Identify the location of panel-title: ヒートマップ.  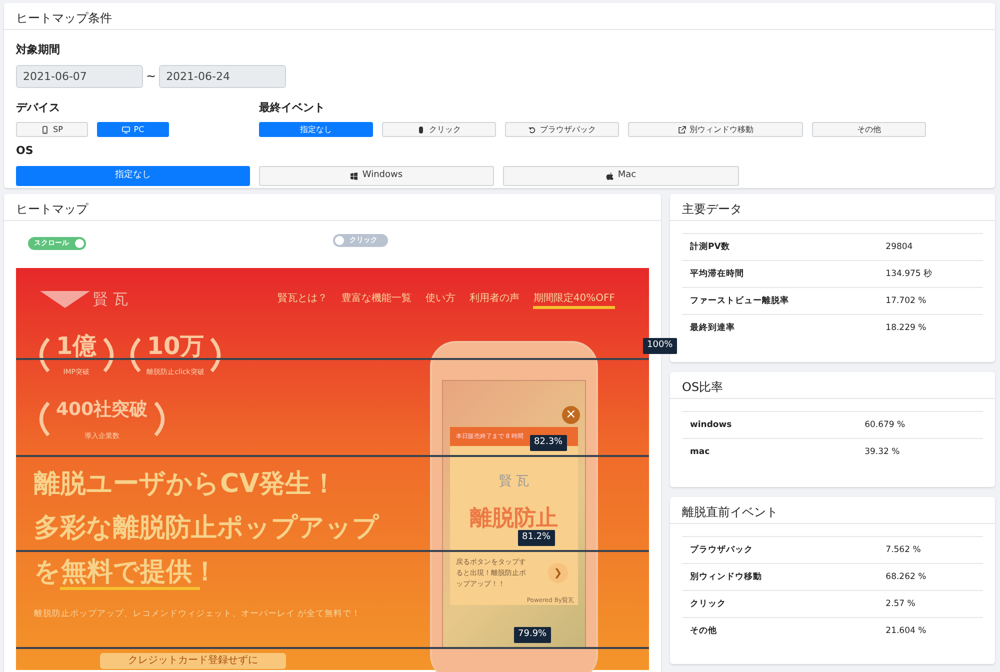
(332, 207).